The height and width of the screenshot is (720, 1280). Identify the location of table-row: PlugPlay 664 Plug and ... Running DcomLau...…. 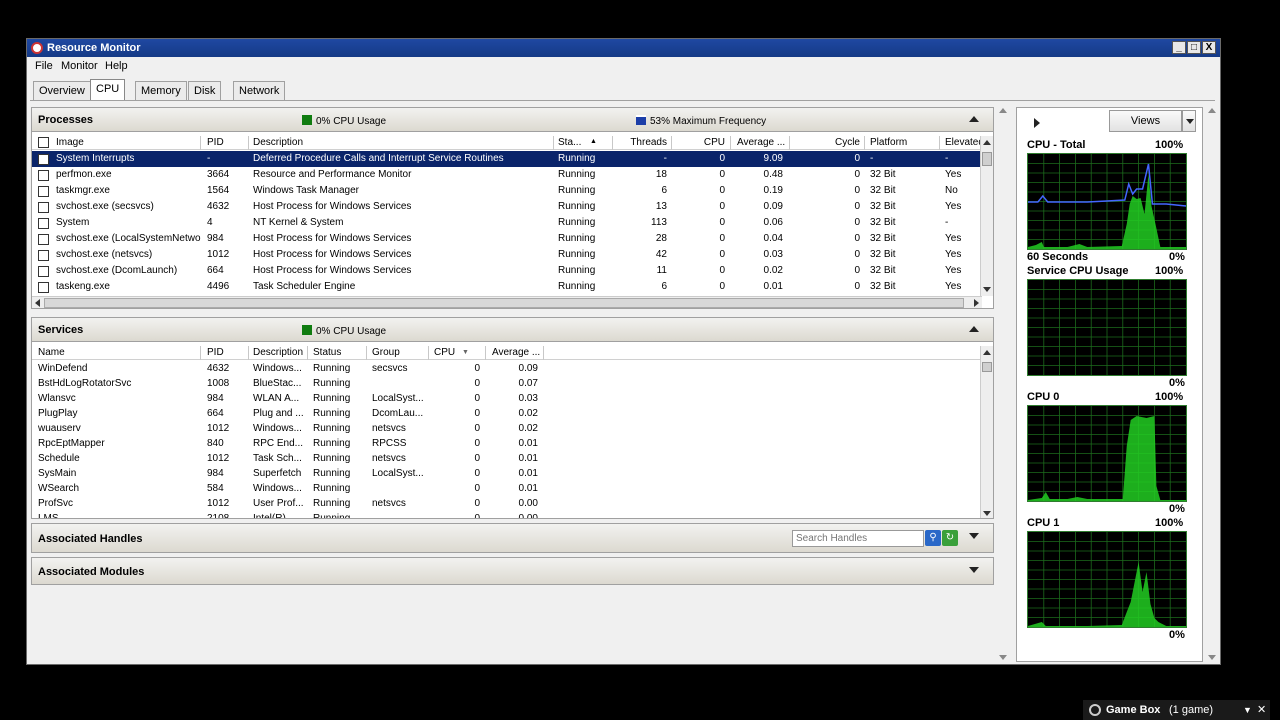
(507, 413).